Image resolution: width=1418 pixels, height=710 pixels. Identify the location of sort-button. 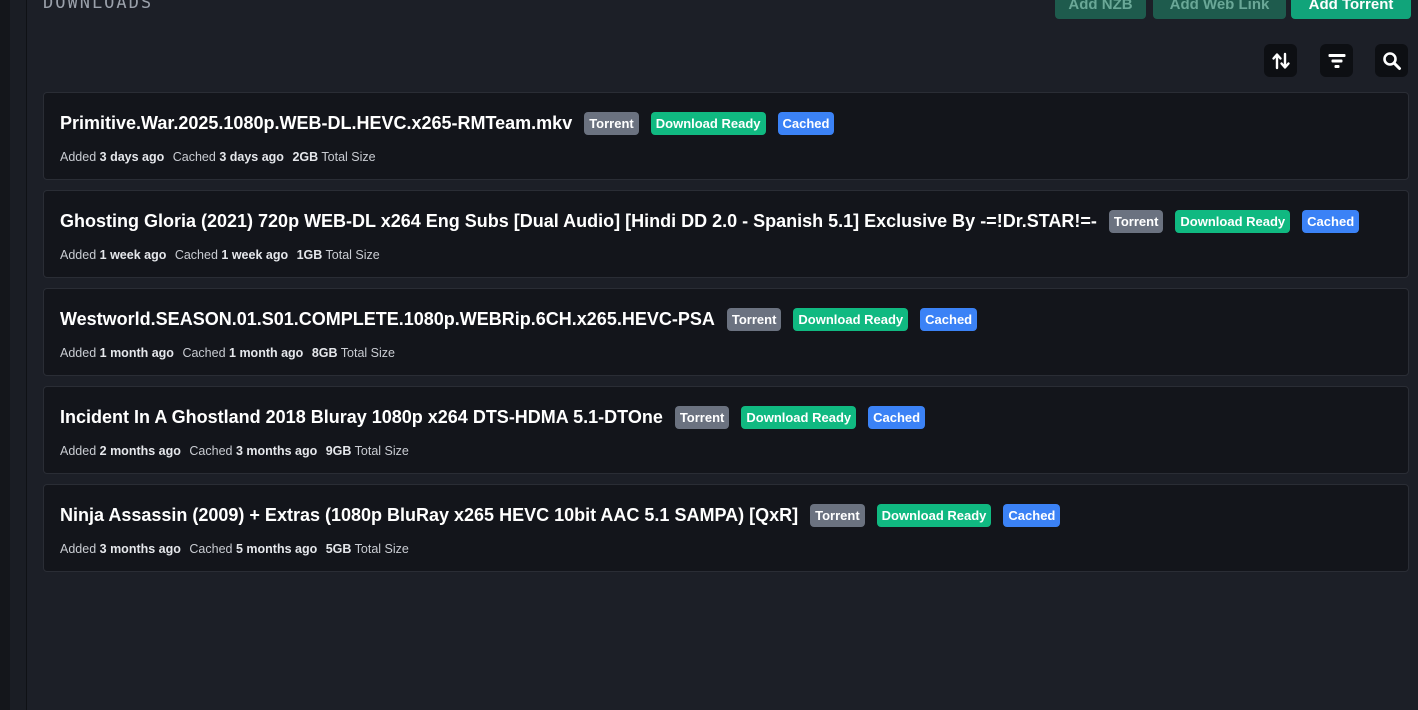
(1280, 60).